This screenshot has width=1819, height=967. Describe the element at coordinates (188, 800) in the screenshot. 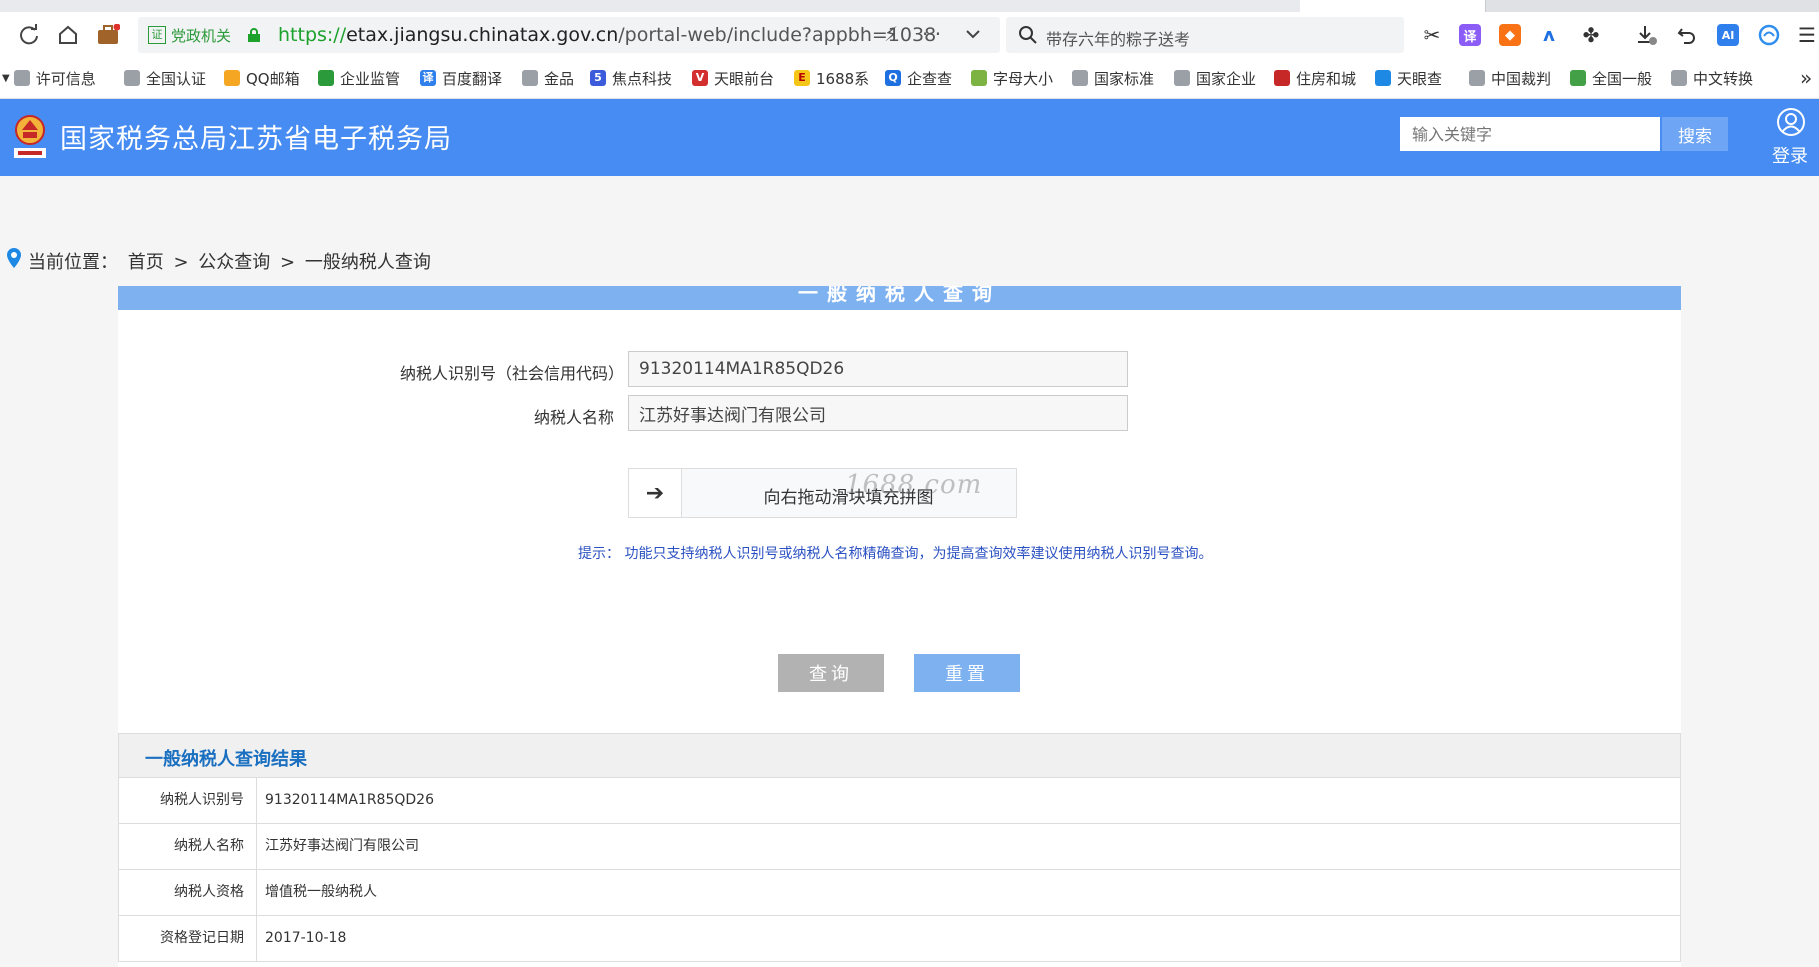

I see `row-key: 纳税人识别号` at that location.